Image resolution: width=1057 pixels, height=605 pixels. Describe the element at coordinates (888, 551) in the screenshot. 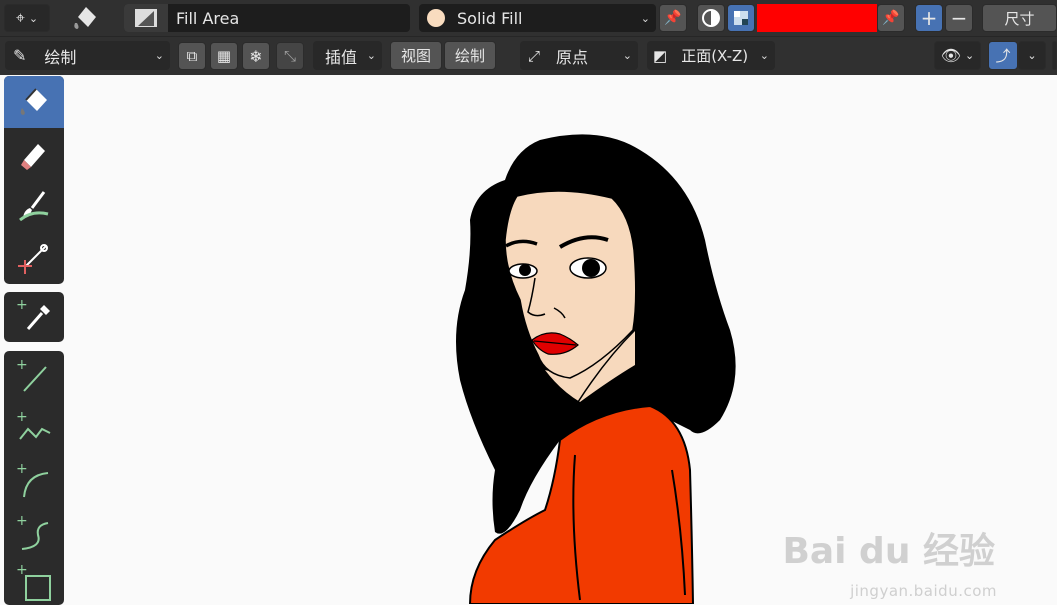

I see `watermark-logo: Bai du 经验` at that location.